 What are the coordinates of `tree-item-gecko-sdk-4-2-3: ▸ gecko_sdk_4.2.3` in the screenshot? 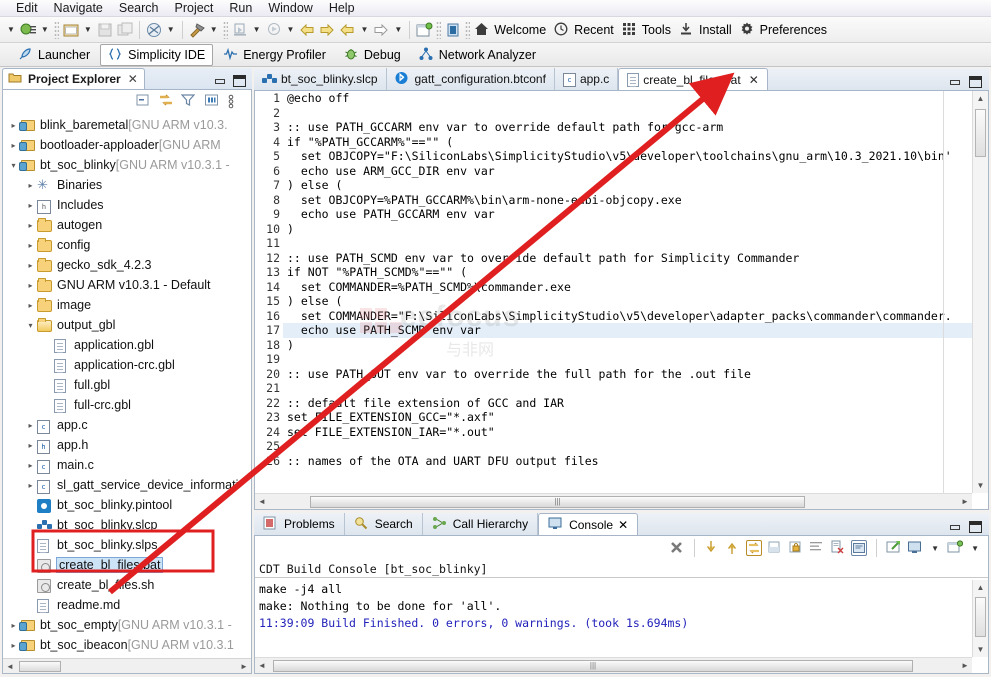 It's located at (127, 265).